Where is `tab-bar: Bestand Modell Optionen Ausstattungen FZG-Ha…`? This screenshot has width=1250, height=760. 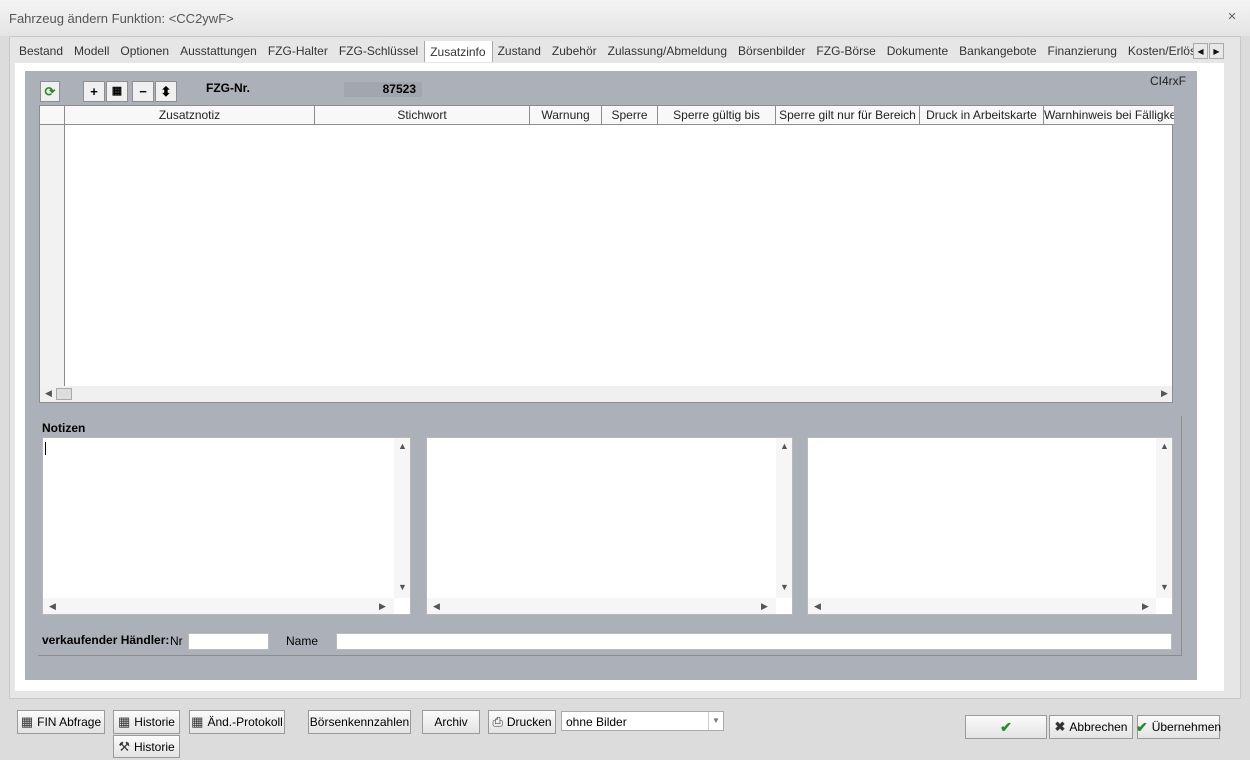 tab-bar: Bestand Modell Optionen Ausstattungen FZG-Ha… is located at coordinates (604, 52).